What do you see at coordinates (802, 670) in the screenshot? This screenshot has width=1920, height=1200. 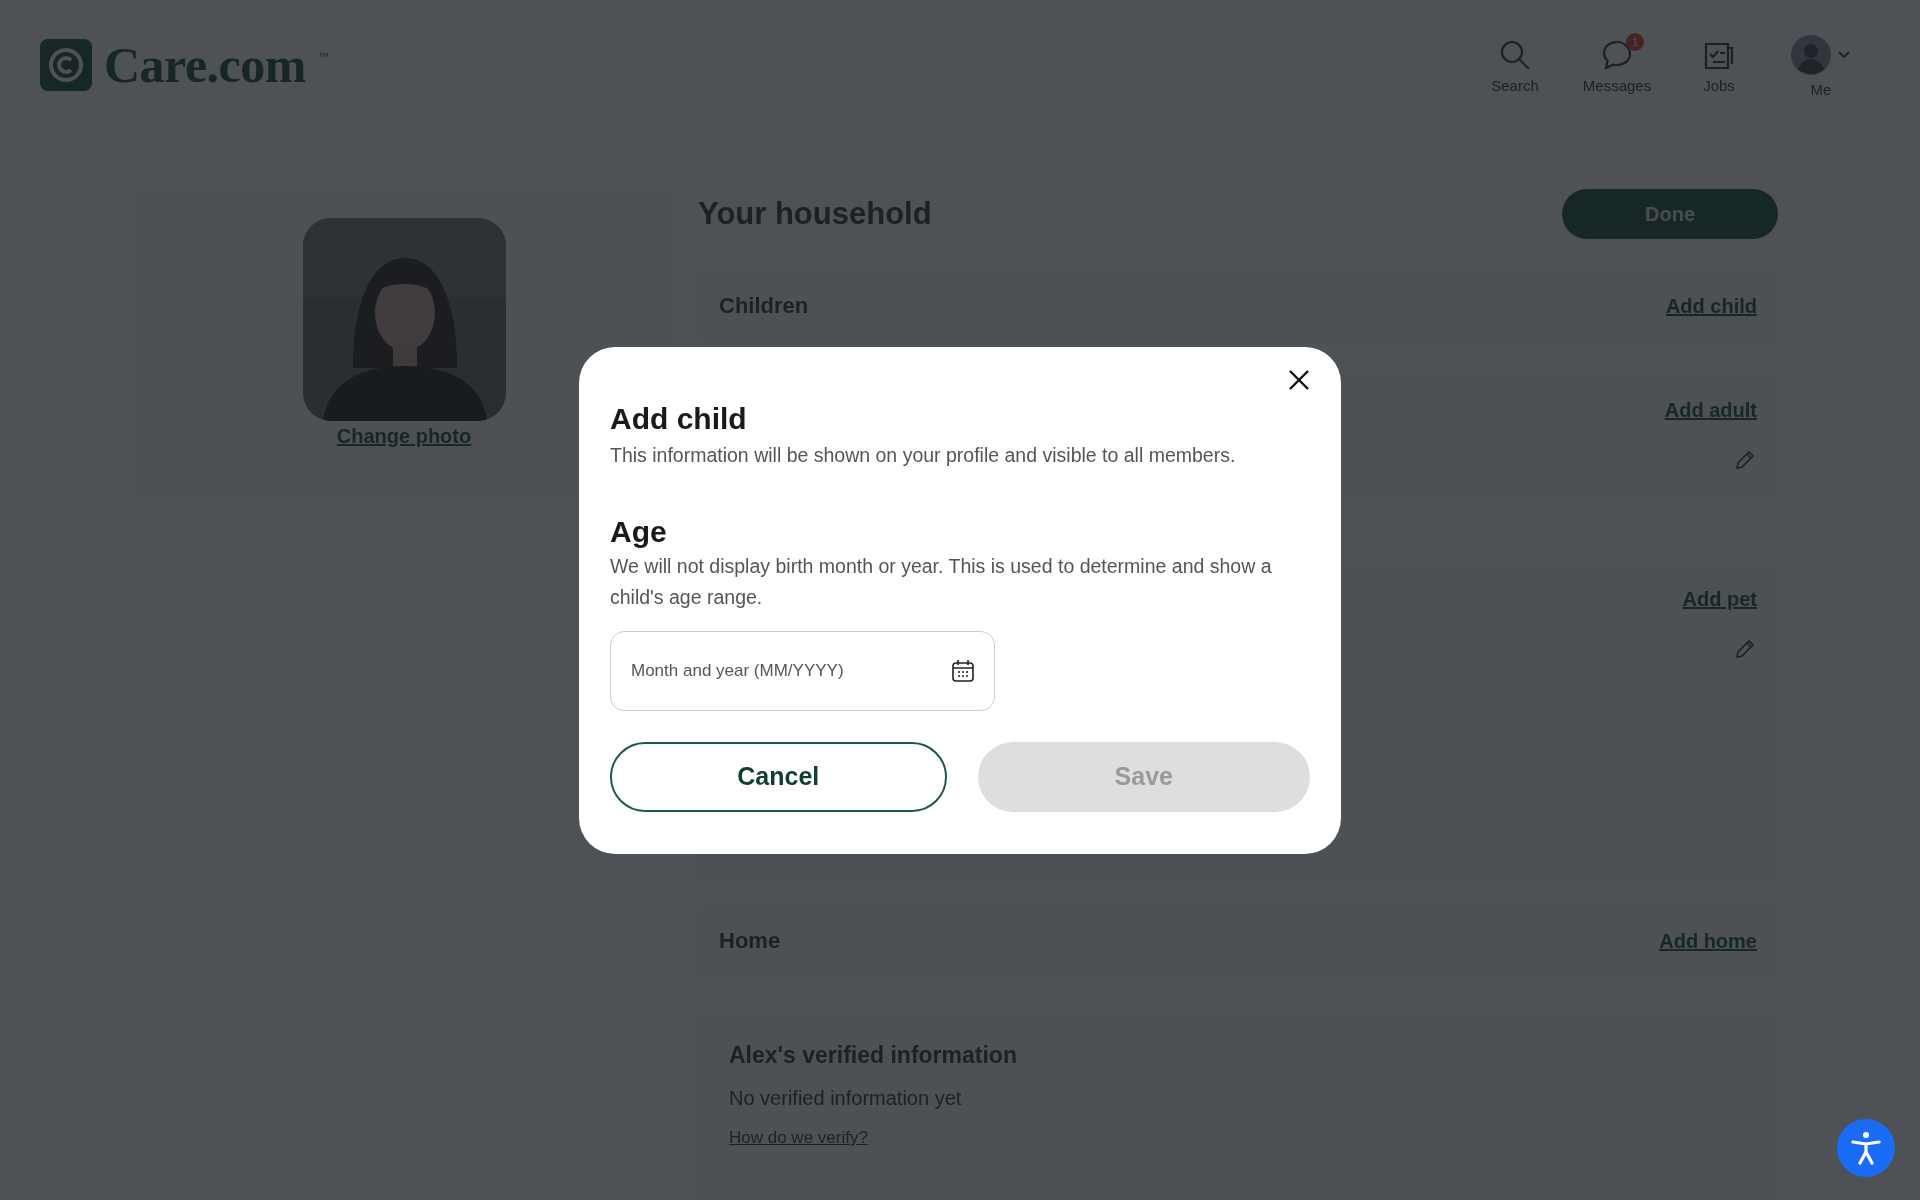 I see `date-input-field: Month and year (MM/YYYY)` at bounding box center [802, 670].